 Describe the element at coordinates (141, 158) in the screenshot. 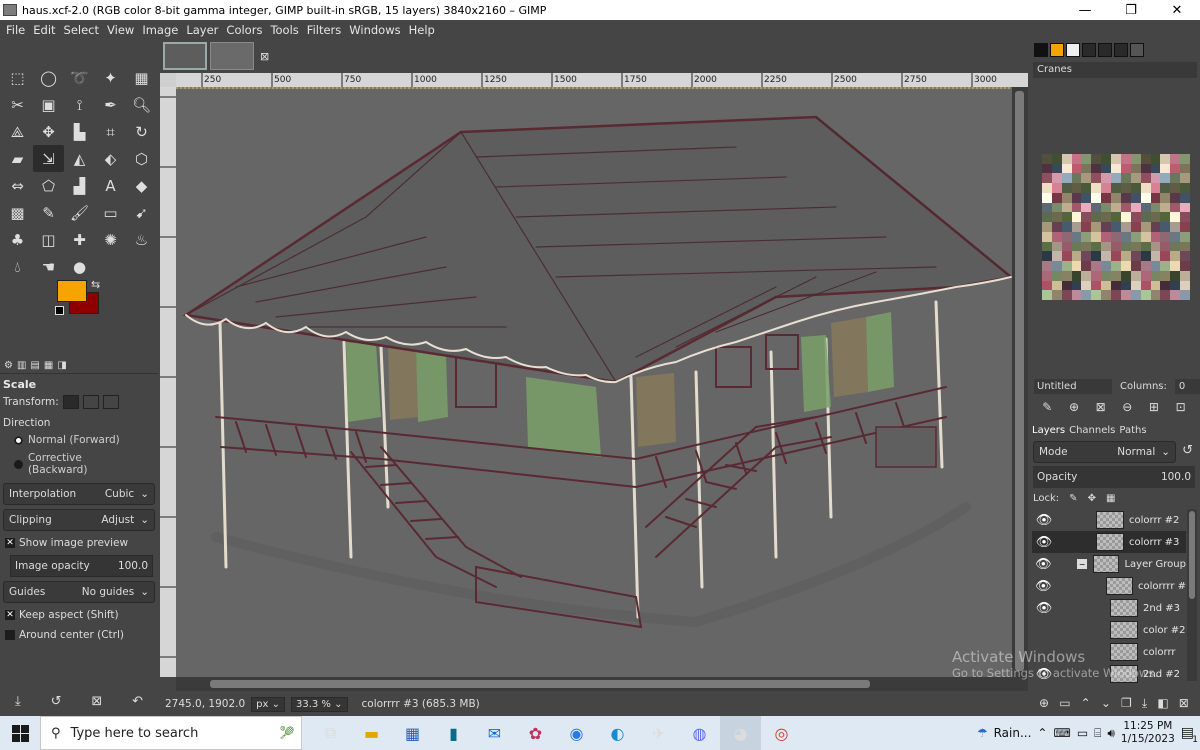

I see `3d-transform-icon: ⬡` at that location.